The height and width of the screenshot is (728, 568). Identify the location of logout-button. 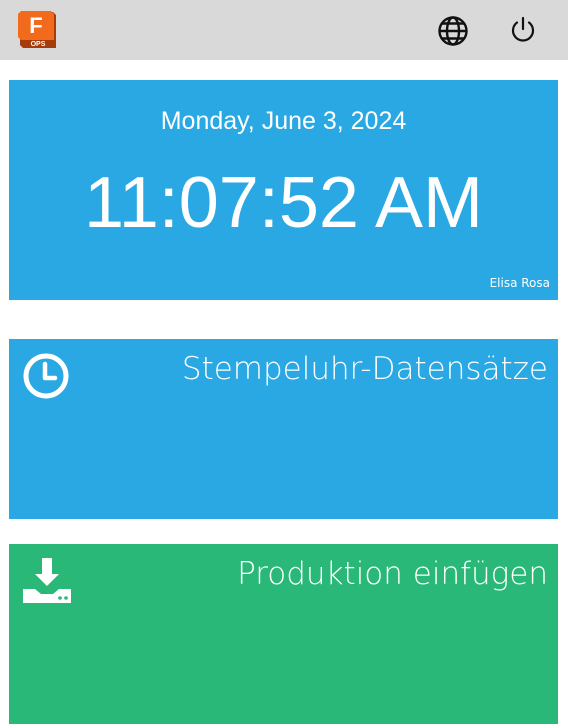
(523, 30).